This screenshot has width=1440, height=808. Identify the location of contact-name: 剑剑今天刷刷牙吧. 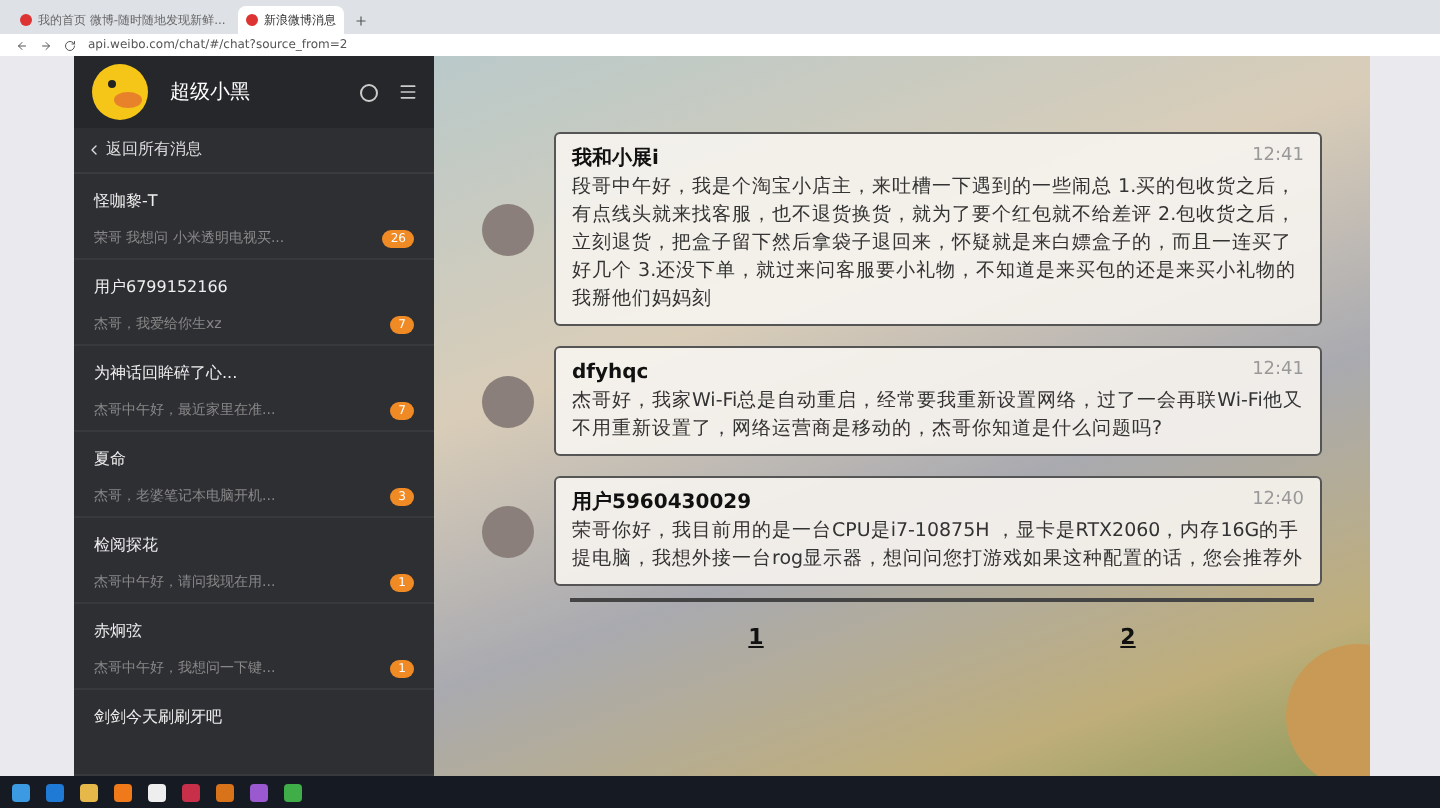
(159, 718).